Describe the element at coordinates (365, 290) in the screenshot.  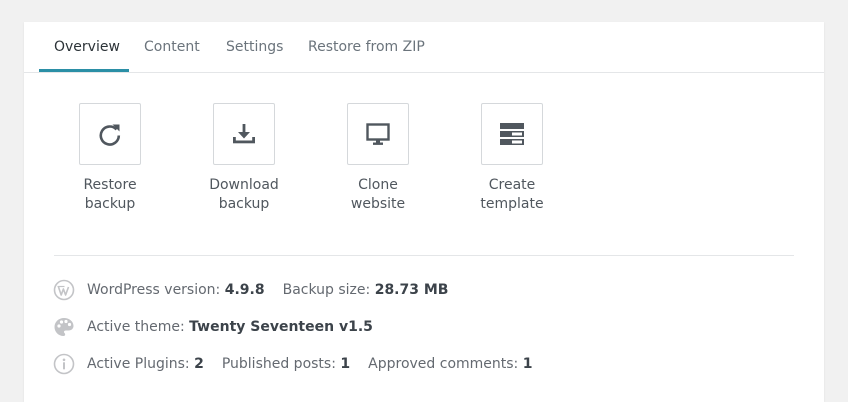
I see `backup-size: Backup size: 28.73 MB` at that location.